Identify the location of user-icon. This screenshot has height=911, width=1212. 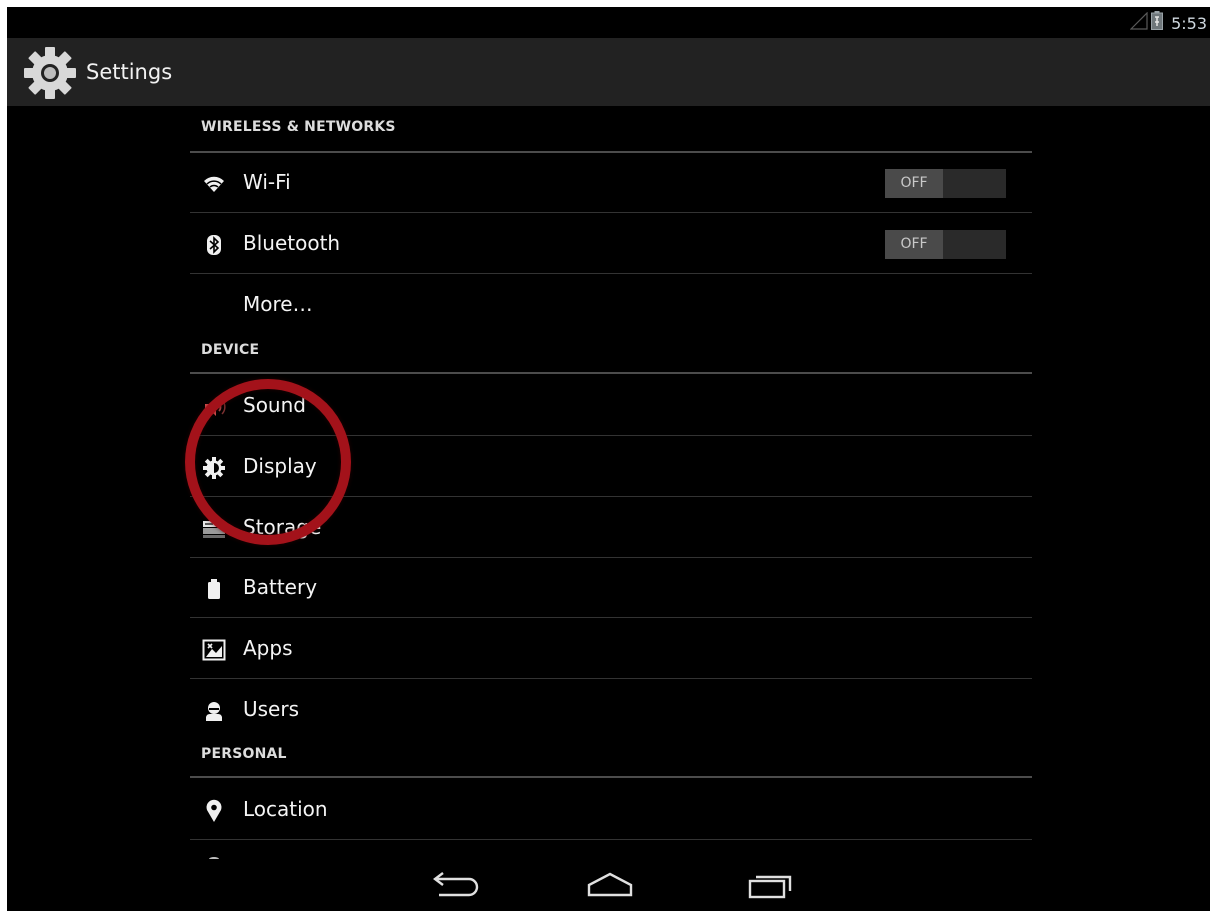
(214, 711).